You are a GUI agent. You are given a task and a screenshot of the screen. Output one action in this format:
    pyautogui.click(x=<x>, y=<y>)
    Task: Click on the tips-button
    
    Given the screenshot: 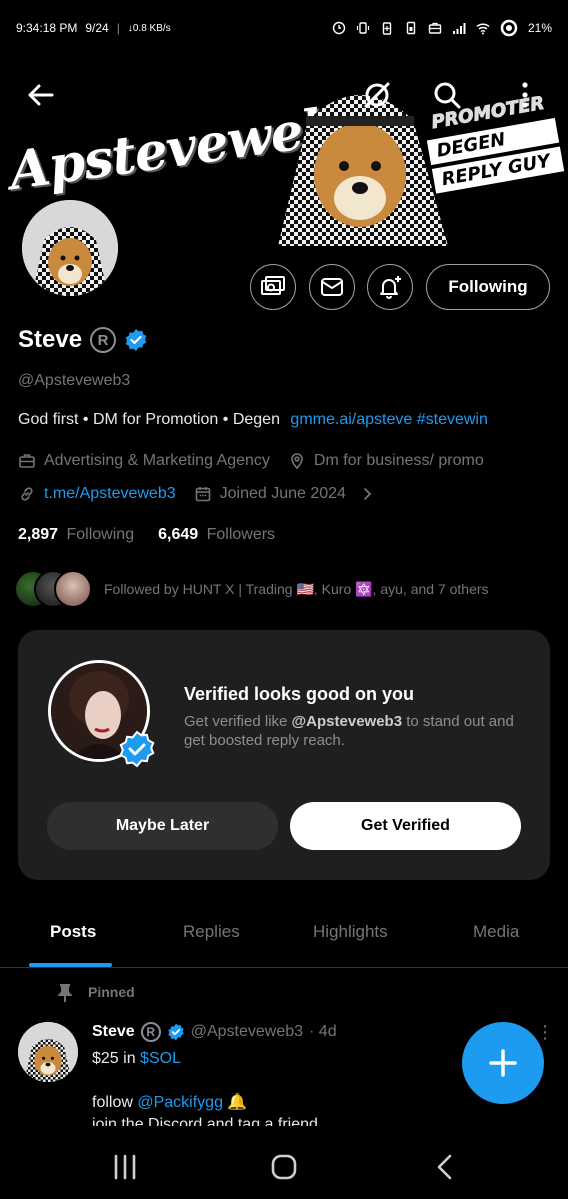 What is the action you would take?
    pyautogui.click(x=273, y=287)
    